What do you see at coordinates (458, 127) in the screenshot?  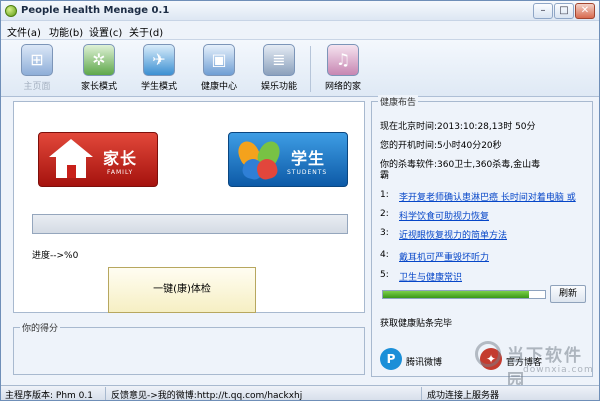 I see `beijing-time-text: 现在北京时间:2013:10:28,13时 50分` at bounding box center [458, 127].